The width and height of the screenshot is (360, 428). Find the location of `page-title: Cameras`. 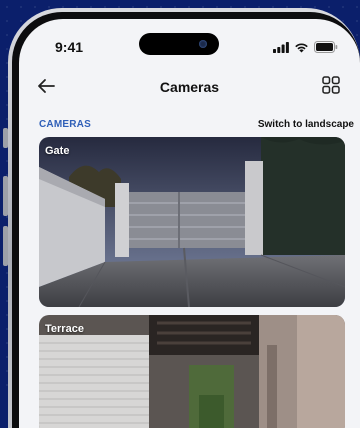

page-title: Cameras is located at coordinates (189, 87).